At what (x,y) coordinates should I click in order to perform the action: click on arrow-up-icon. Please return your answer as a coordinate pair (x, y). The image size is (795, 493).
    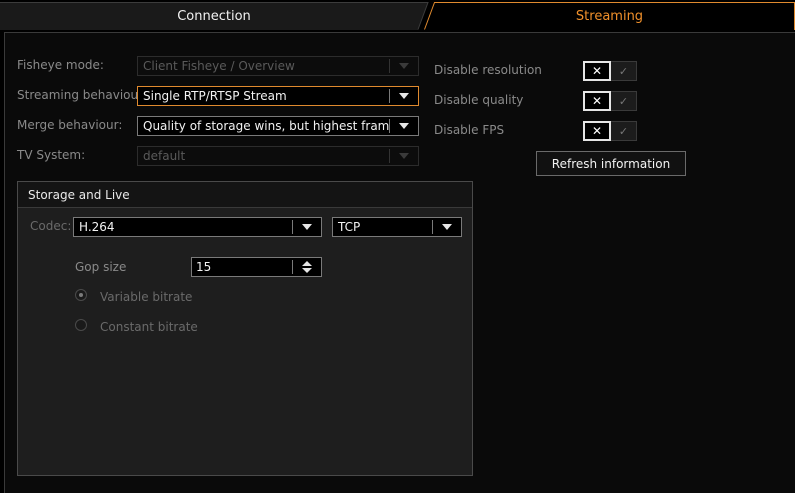
    Looking at the image, I should click on (307, 263).